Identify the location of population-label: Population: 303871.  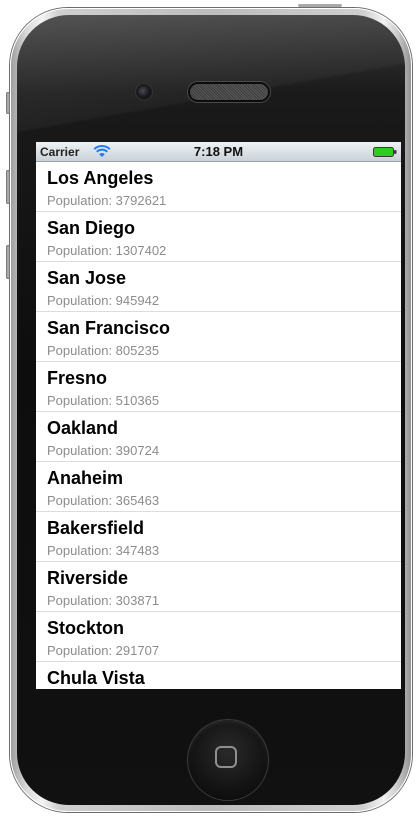
(103, 600).